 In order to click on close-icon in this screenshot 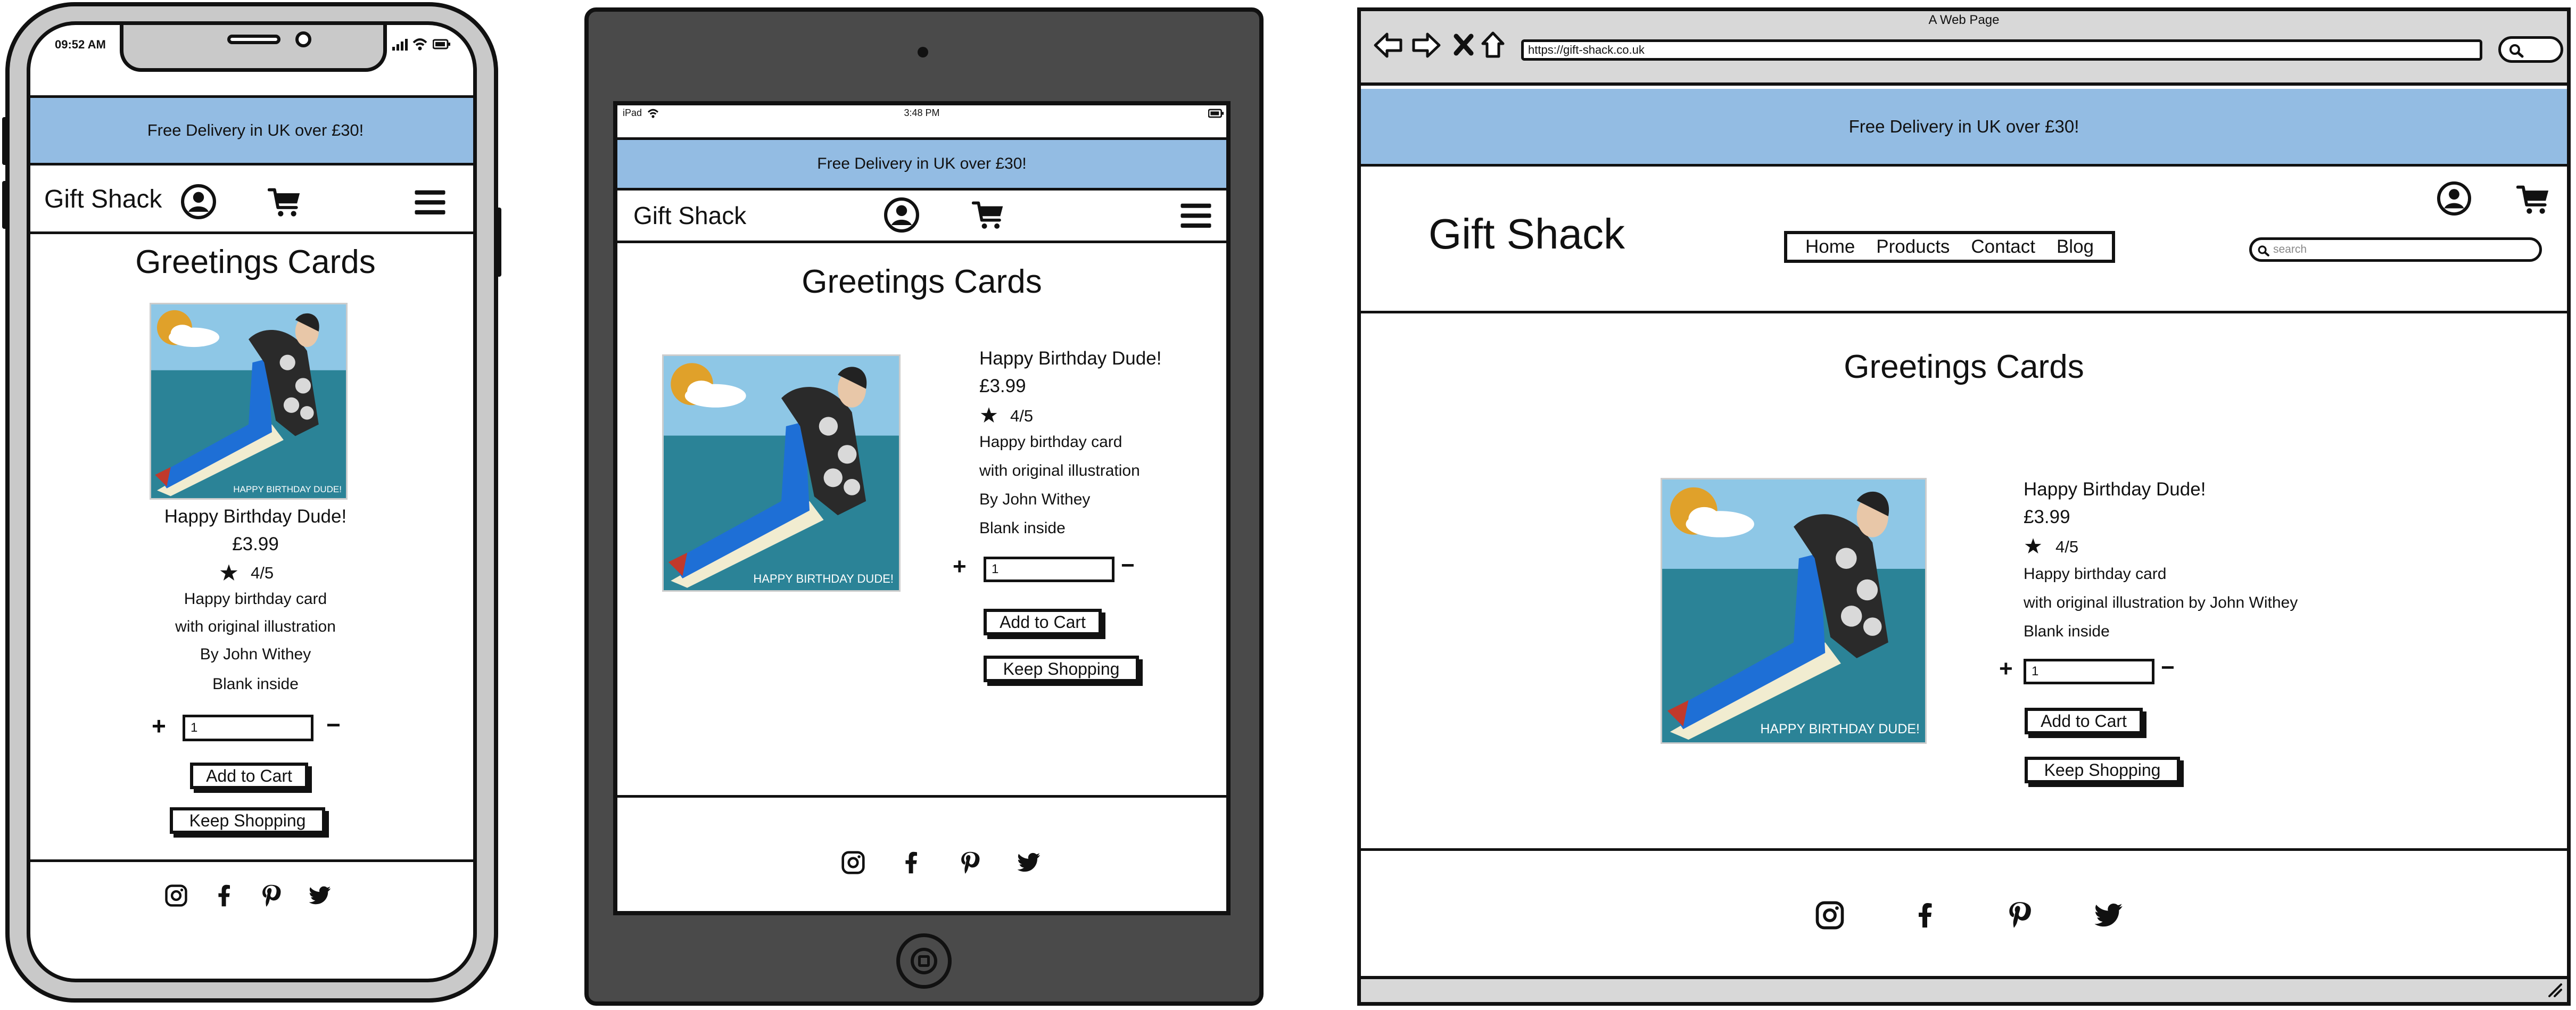, I will do `click(1463, 44)`.